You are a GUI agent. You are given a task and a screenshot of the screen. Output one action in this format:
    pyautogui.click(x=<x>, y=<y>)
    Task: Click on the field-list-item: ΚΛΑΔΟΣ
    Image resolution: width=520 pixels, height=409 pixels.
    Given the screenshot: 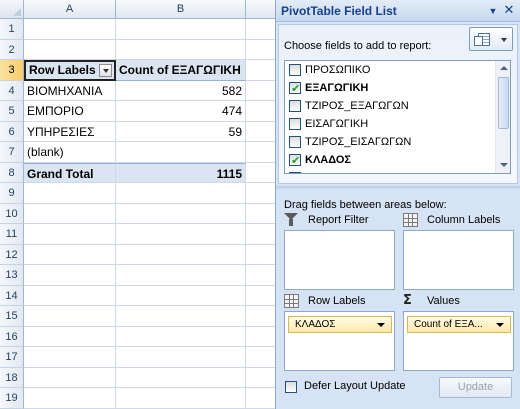 What is the action you would take?
    pyautogui.click(x=397, y=160)
    